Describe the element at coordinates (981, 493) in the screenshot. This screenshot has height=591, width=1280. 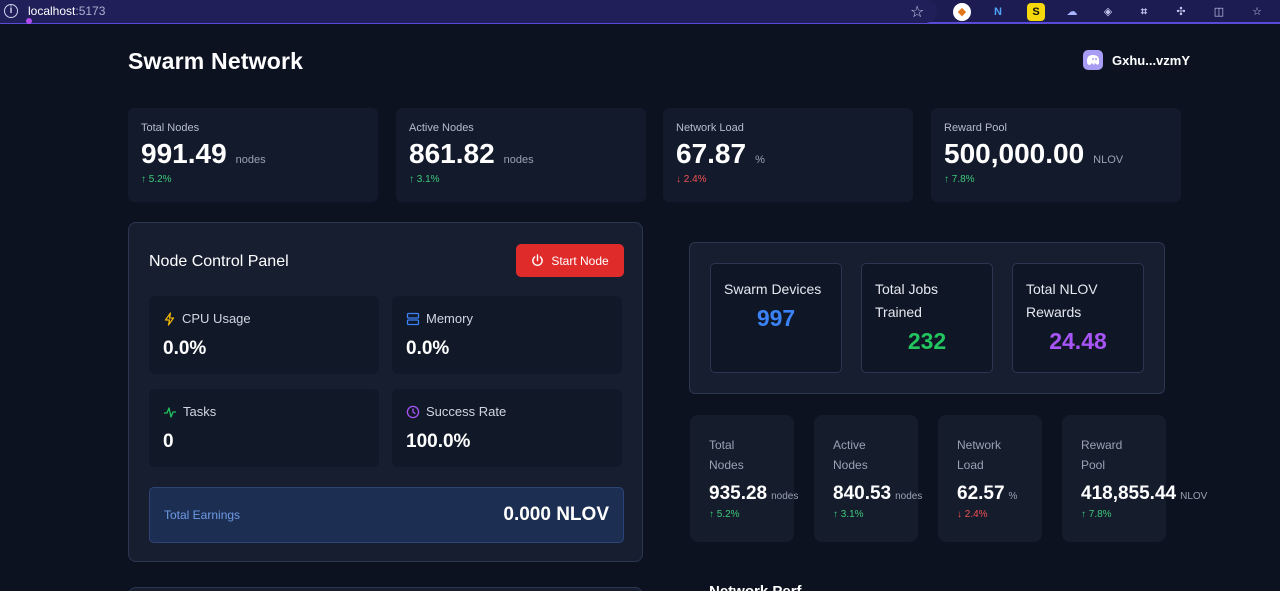
I see `mini-value: 62.57` at that location.